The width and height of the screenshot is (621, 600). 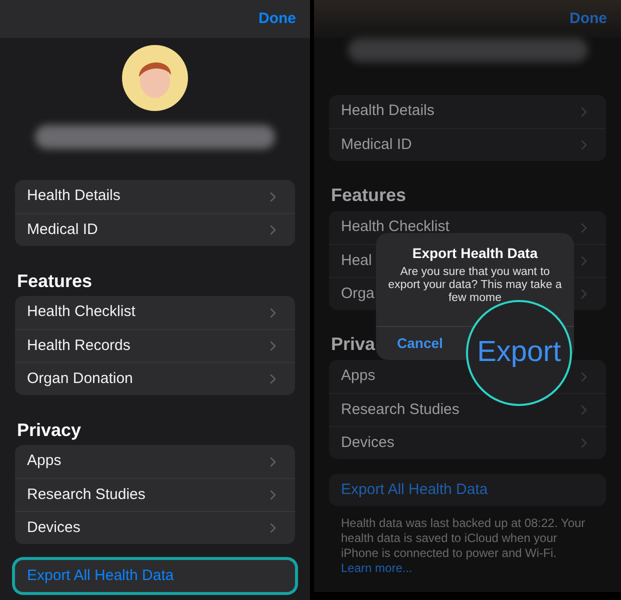 I want to click on settings-row: Apps, so click(x=155, y=461).